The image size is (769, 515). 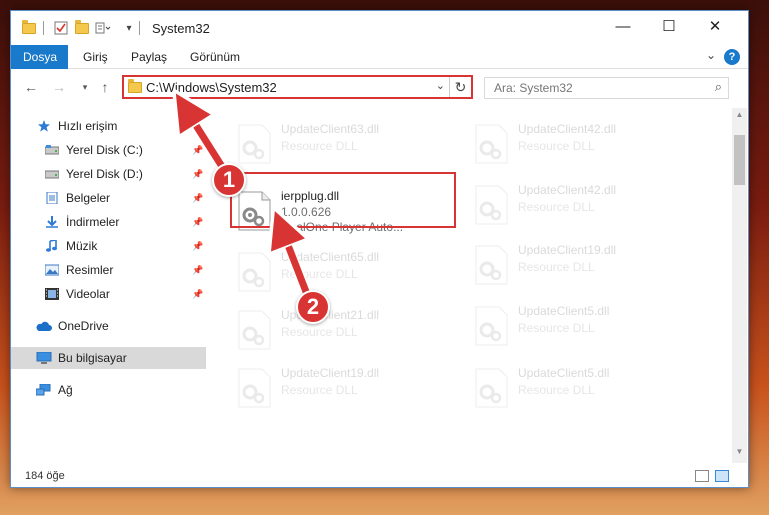 I want to click on title-bar: ▾ System32 — ☐ ✕, so click(x=379, y=28).